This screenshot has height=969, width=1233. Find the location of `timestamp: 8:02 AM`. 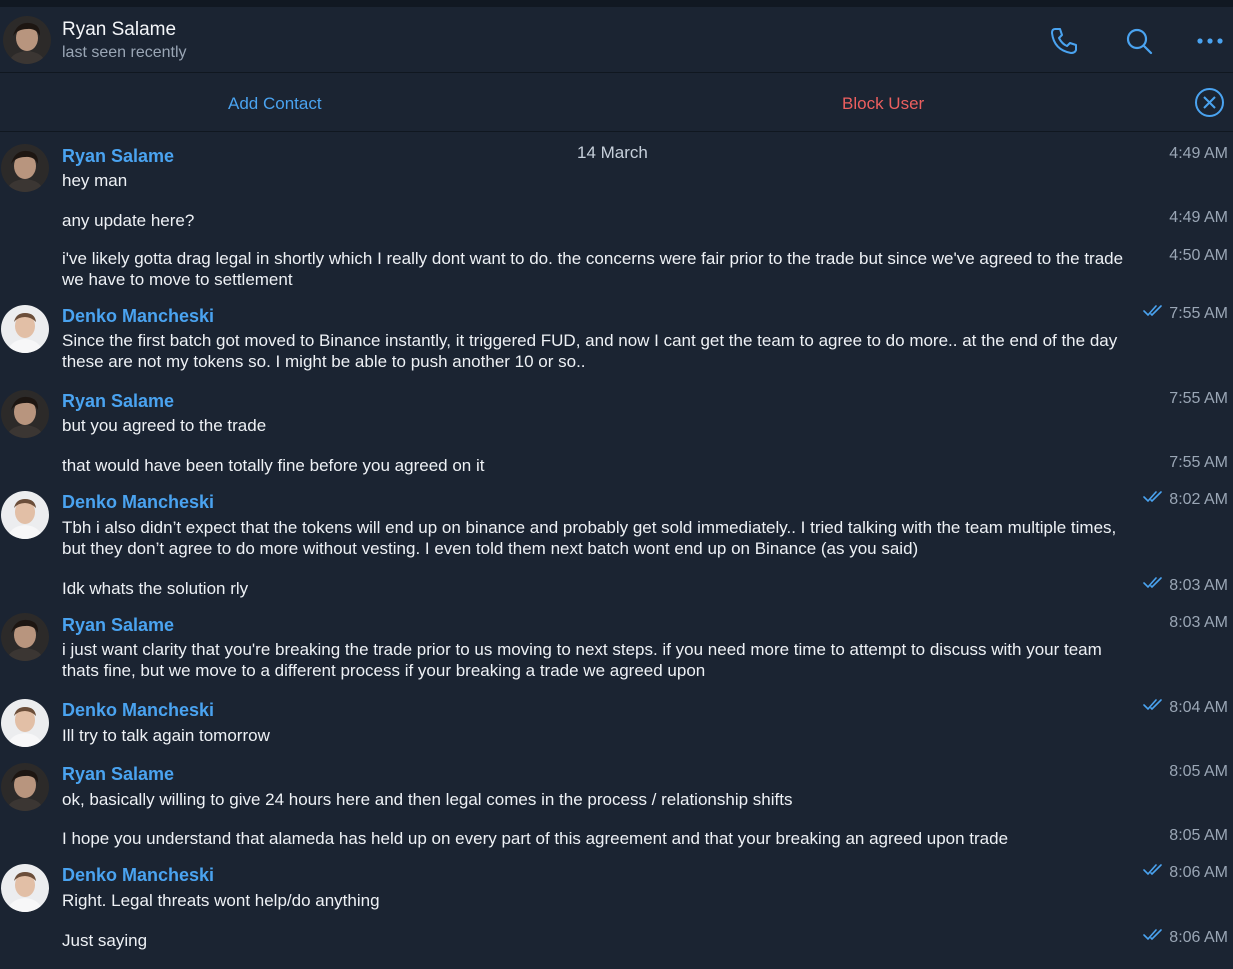

timestamp: 8:02 AM is located at coordinates (1198, 499).